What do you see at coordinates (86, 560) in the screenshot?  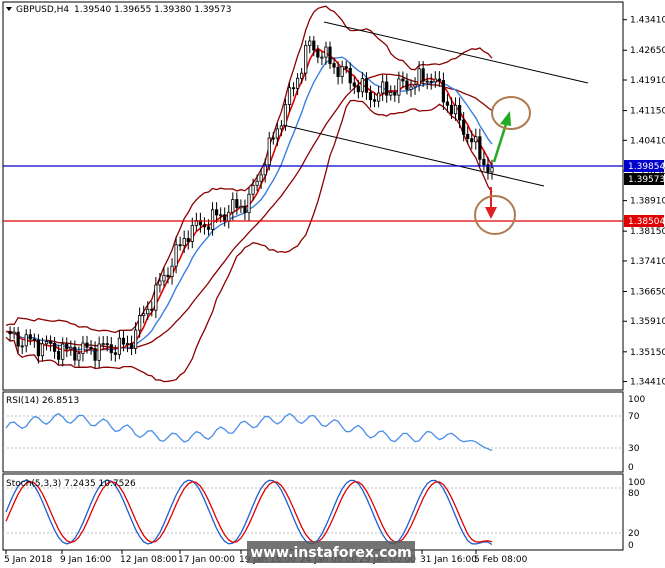 I see `time-tick-label: 9 Jan 16:00` at bounding box center [86, 560].